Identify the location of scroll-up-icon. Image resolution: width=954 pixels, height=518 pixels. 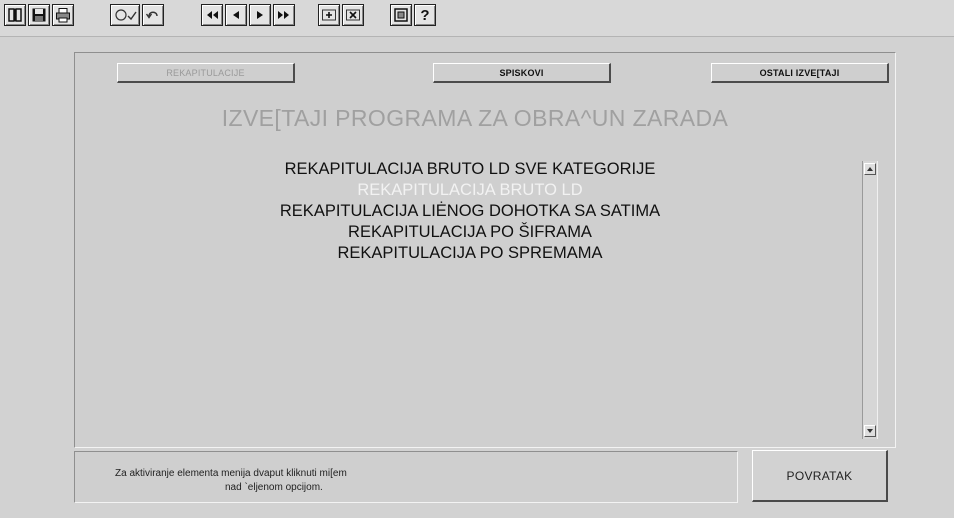
(870, 169).